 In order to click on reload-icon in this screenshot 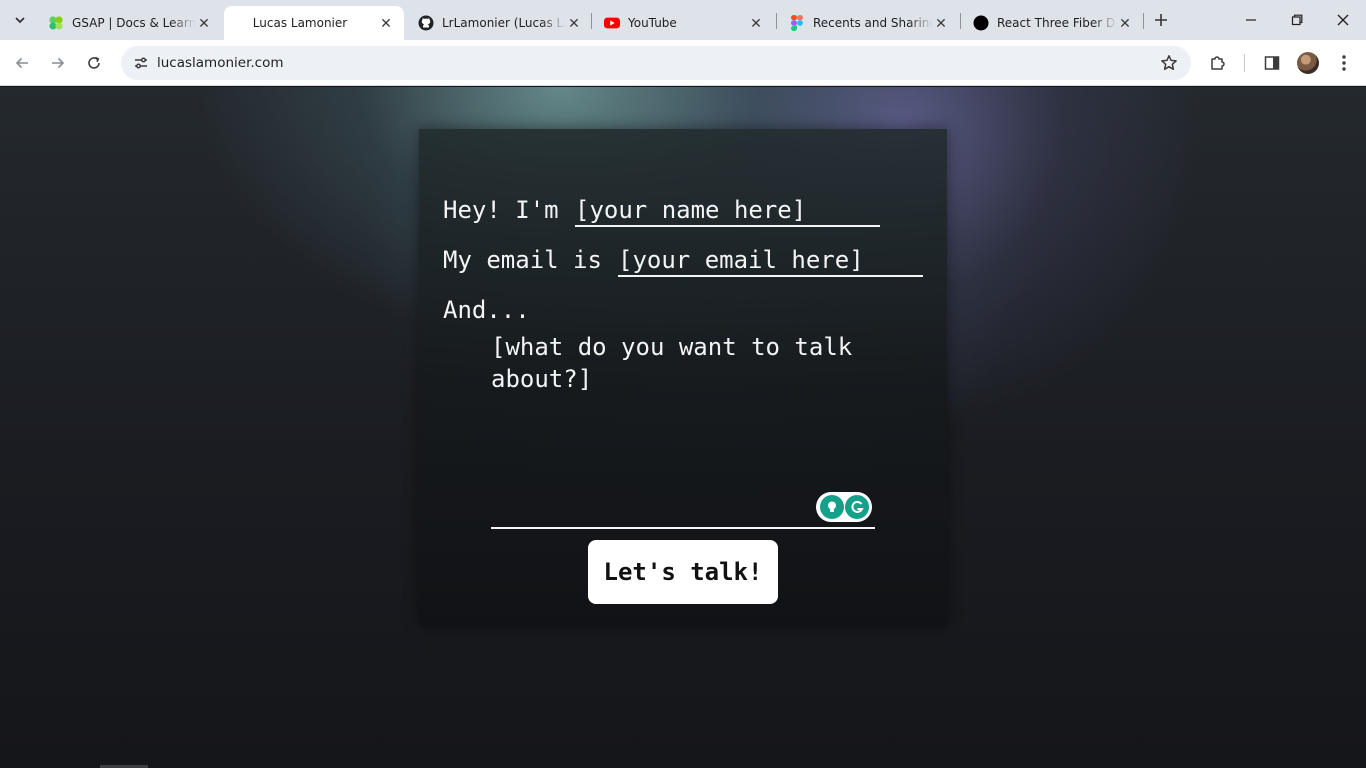, I will do `click(94, 62)`.